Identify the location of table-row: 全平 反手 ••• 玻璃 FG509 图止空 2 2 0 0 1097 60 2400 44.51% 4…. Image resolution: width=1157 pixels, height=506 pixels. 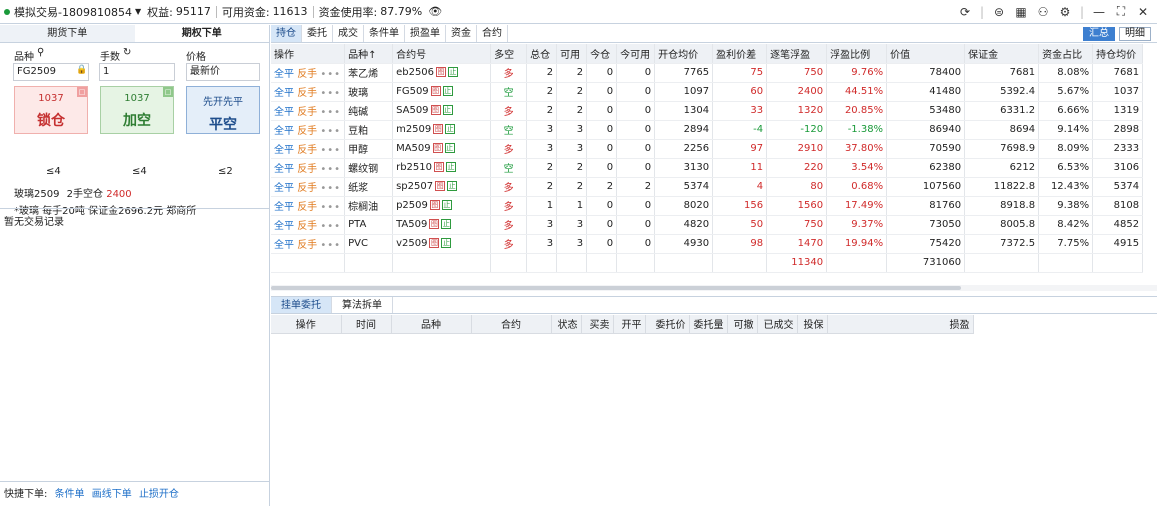
(707, 92).